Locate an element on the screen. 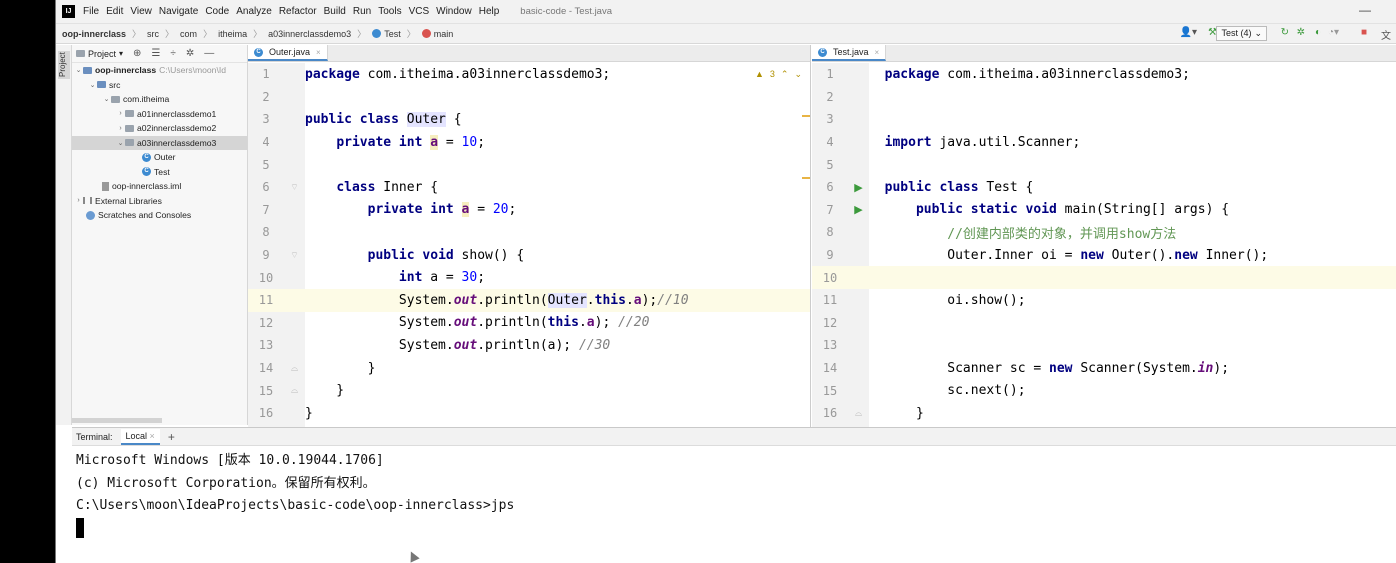  menu-vcs: VCS is located at coordinates (422, 11).